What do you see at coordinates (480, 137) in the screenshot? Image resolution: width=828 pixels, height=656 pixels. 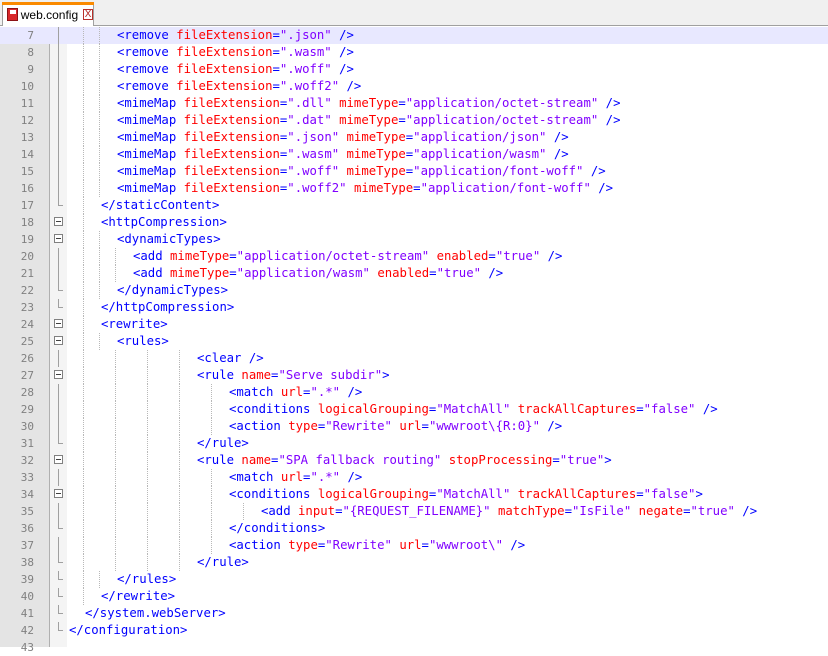 I see `xml-value: "application/json"` at bounding box center [480, 137].